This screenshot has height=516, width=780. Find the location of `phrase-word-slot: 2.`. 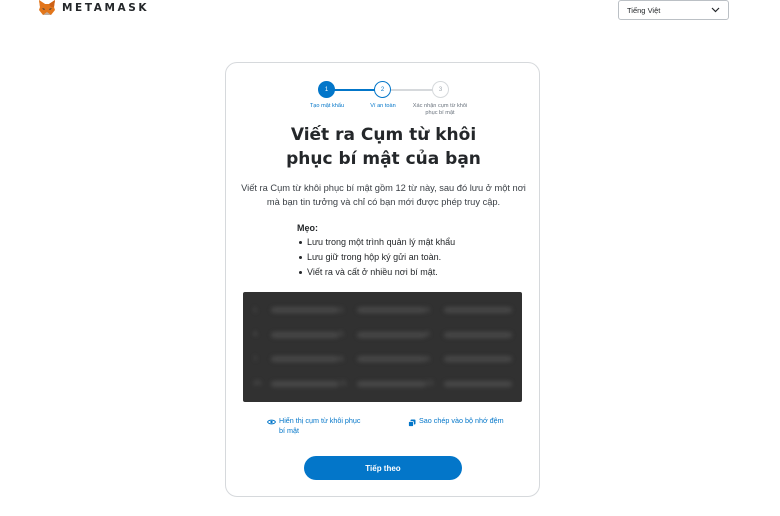

phrase-word-slot: 2. is located at coordinates (382, 310).